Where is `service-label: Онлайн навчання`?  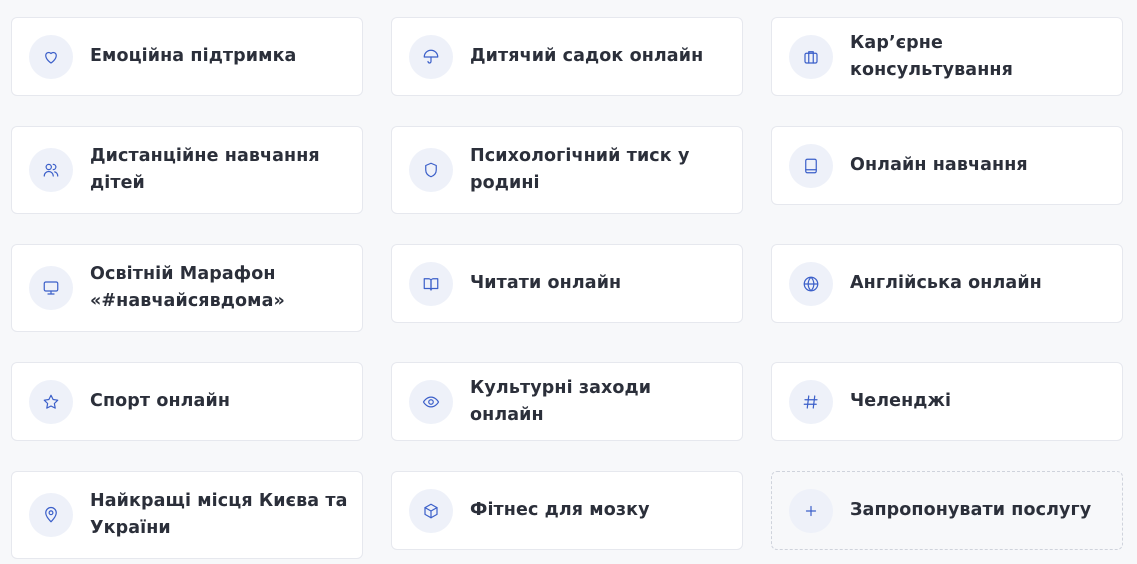
service-label: Онлайн навчання is located at coordinates (939, 165).